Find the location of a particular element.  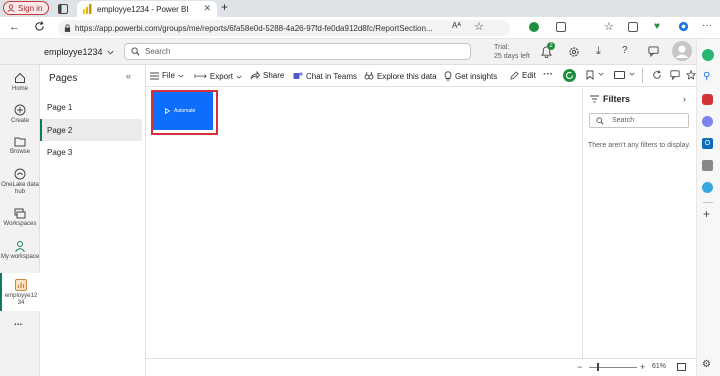

nav-label: Create is located at coordinates (19, 121).